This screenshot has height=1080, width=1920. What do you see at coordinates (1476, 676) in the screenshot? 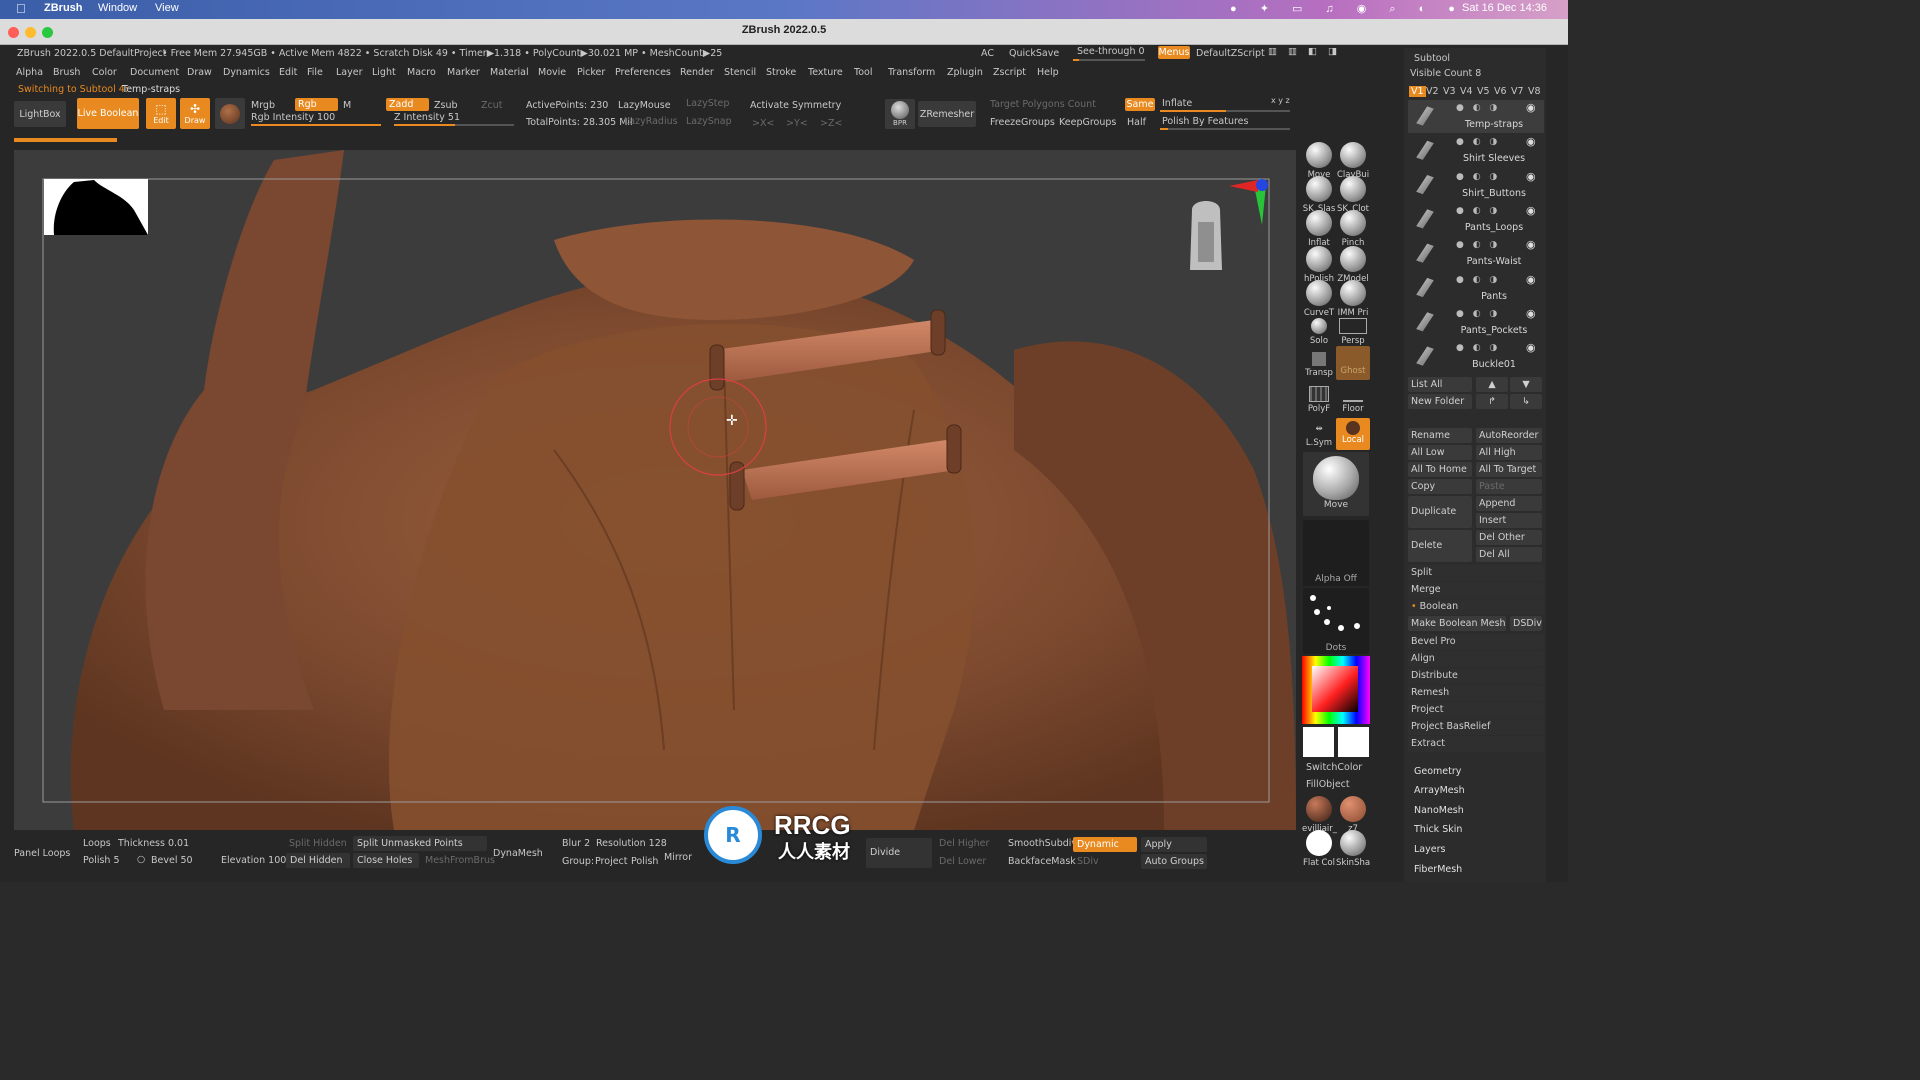
I see `distribute-section: Distribute` at bounding box center [1476, 676].